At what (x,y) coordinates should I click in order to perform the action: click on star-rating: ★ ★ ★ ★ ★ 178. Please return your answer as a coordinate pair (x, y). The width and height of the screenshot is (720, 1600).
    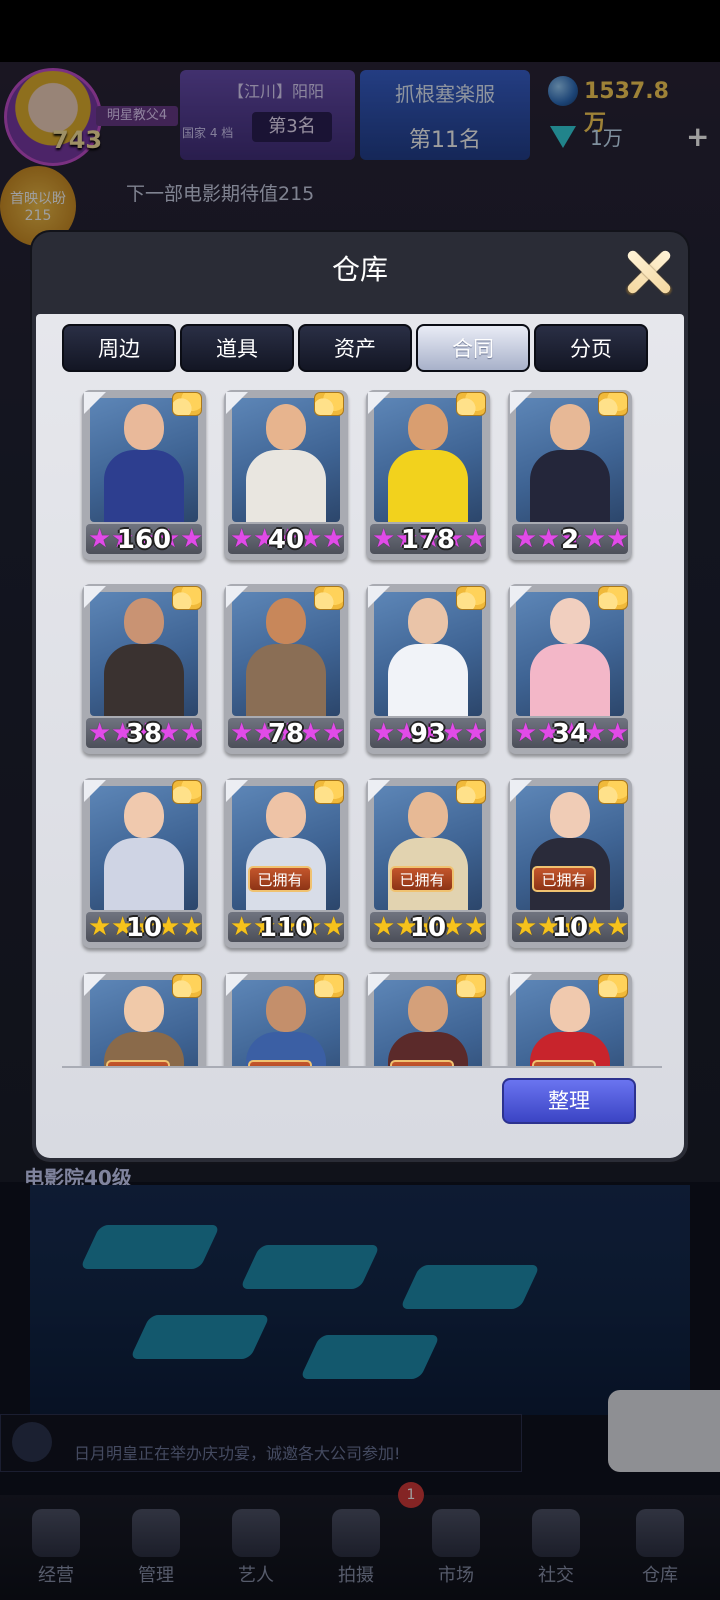
    Looking at the image, I should click on (428, 539).